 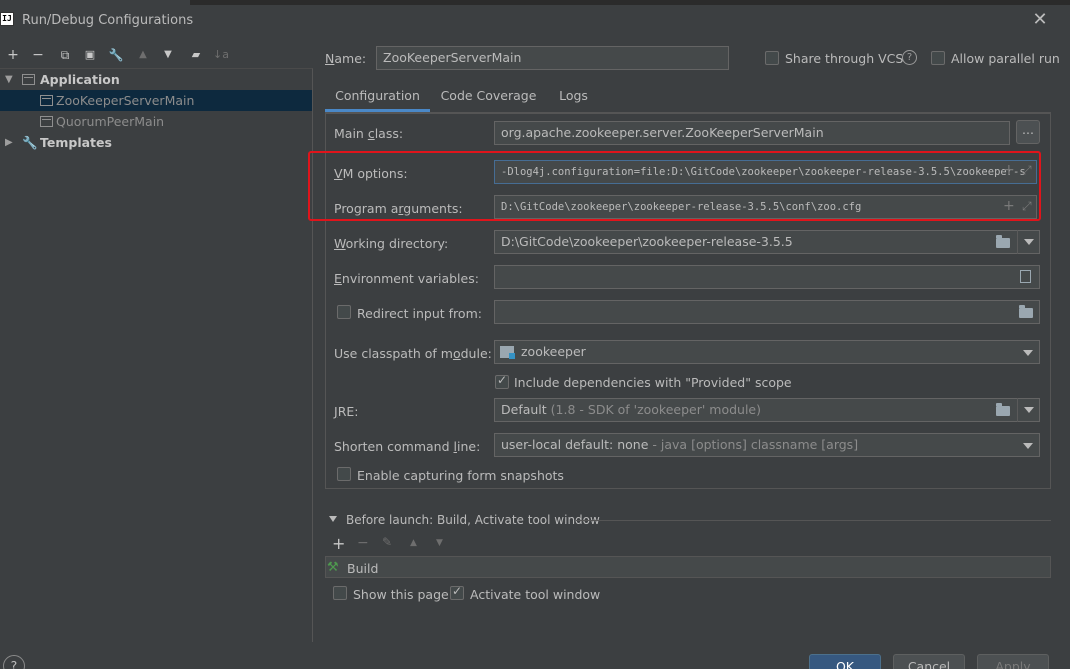 What do you see at coordinates (573, 98) in the screenshot?
I see `tab-logs: Logs` at bounding box center [573, 98].